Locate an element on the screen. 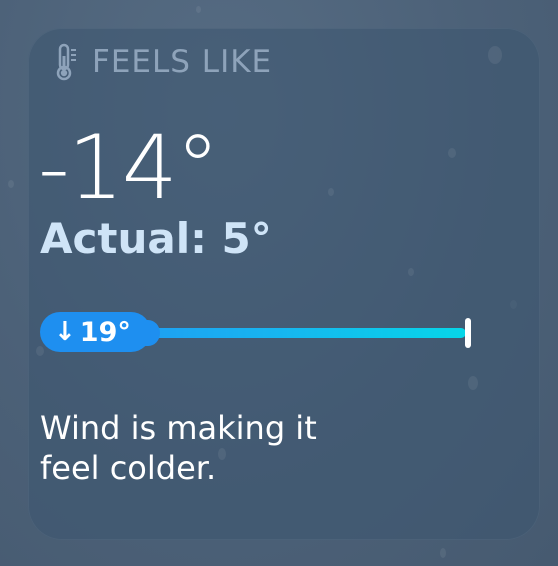  description-line: Wind is making it is located at coordinates (178, 428).